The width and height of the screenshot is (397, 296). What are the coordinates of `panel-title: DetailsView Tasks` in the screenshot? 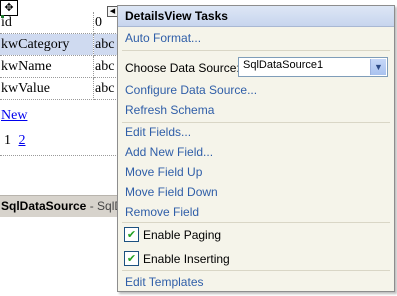 It's located at (256, 16).